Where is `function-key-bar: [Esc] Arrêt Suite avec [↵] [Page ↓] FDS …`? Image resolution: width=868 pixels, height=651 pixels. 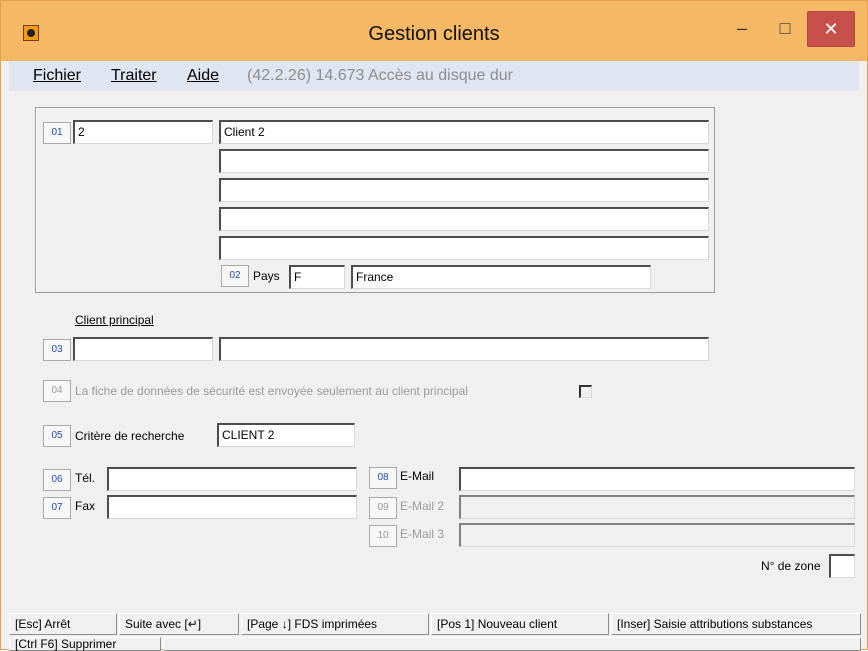
function-key-bar: [Esc] Arrêt Suite avec [↵] [Page ↓] FDS … is located at coordinates (435, 624).